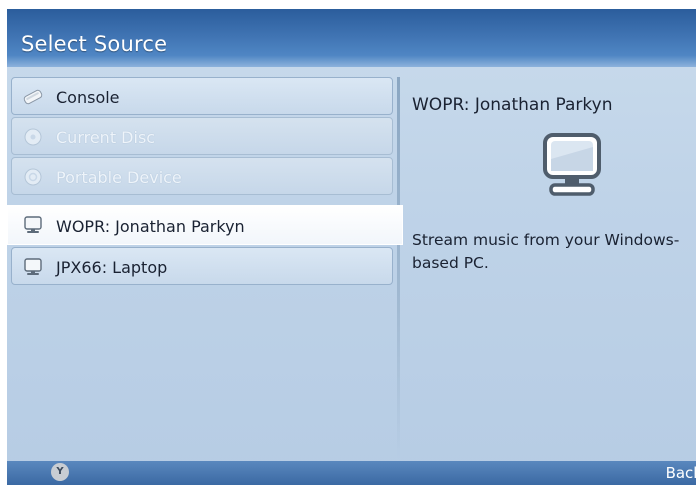  What do you see at coordinates (112, 267) in the screenshot?
I see `source-item-label: JPX66: Laptop` at bounding box center [112, 267].